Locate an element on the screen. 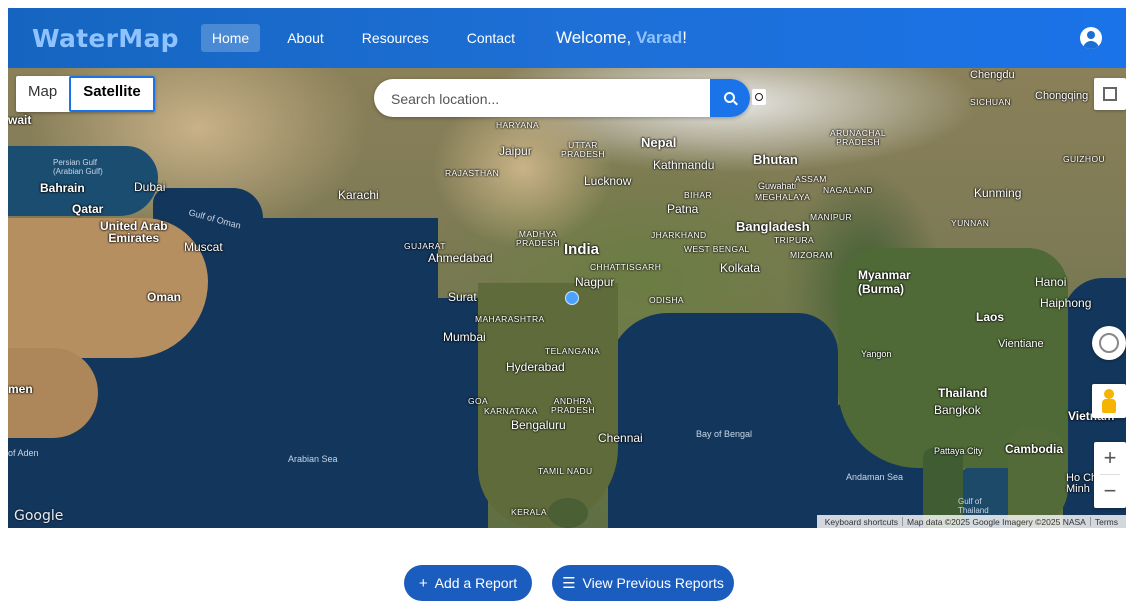 This screenshot has width=1126, height=601. label-dubai: Dubai is located at coordinates (150, 187).